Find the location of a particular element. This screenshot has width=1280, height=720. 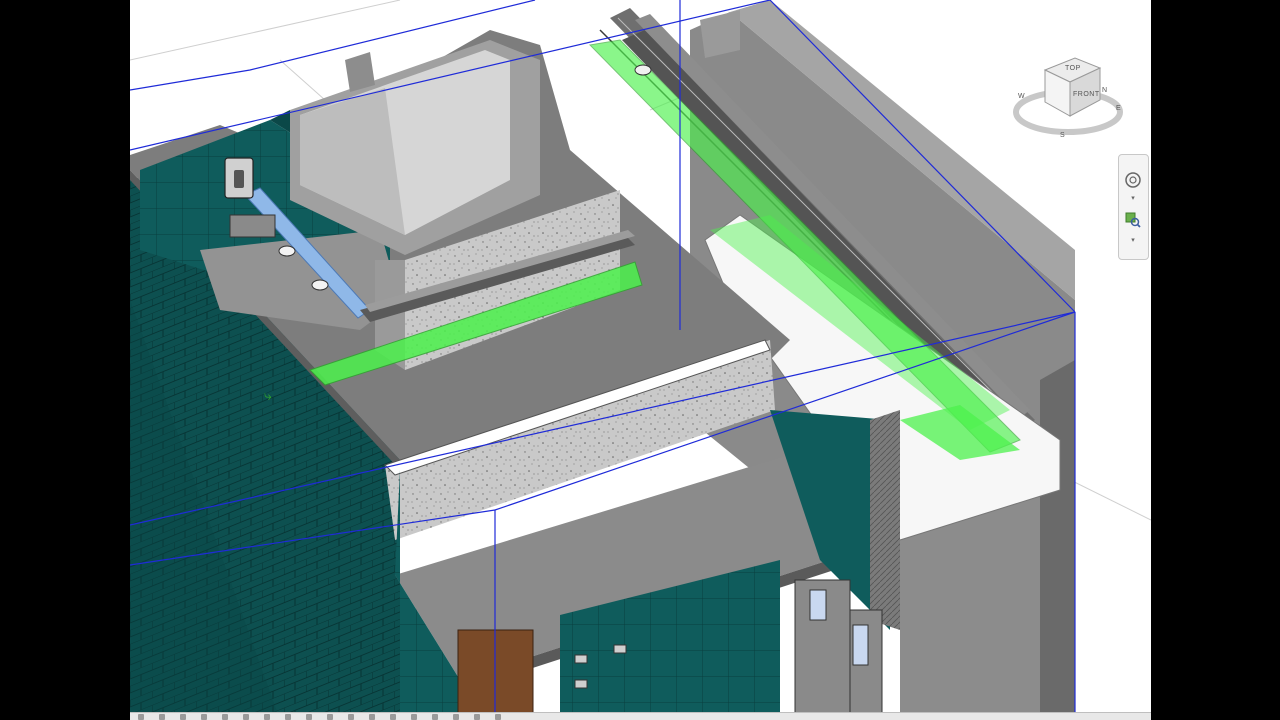

viewcube-top-label: TOP is located at coordinates (1073, 68).